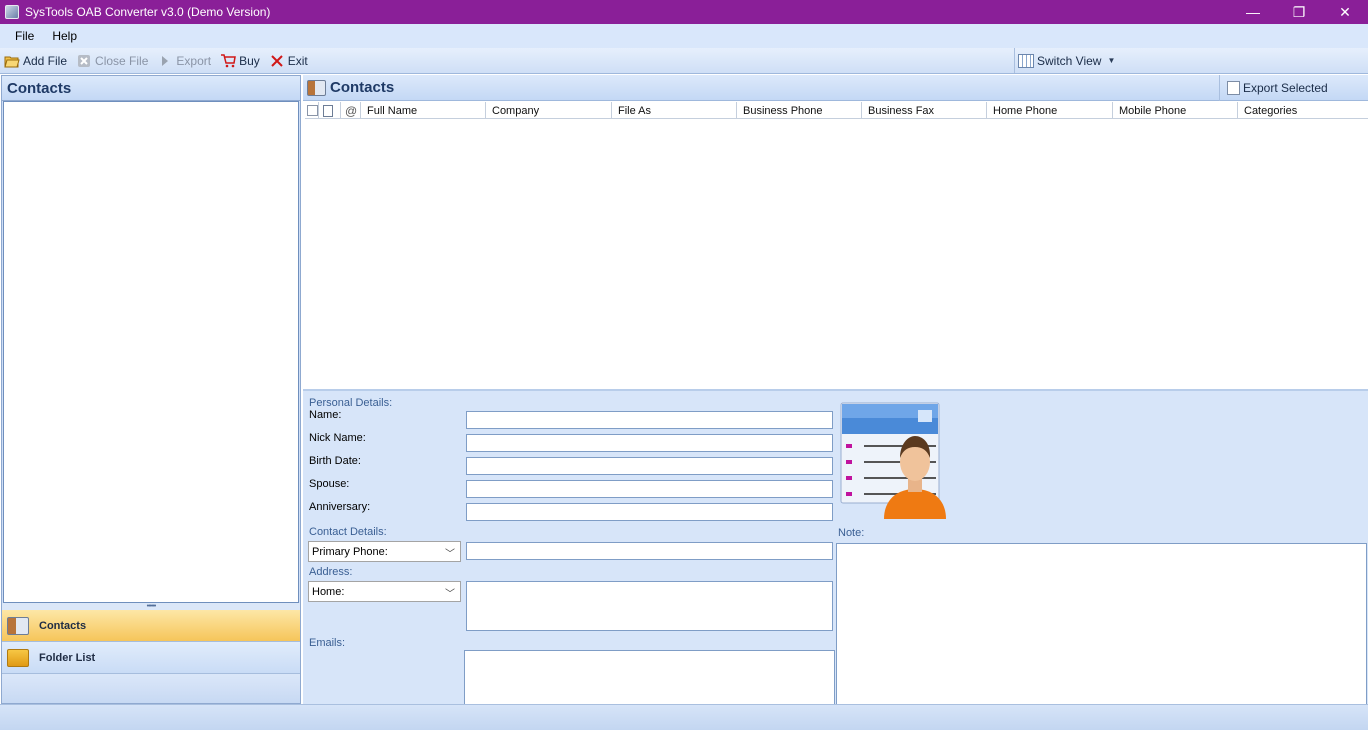  I want to click on export-label: Export, so click(194, 60).